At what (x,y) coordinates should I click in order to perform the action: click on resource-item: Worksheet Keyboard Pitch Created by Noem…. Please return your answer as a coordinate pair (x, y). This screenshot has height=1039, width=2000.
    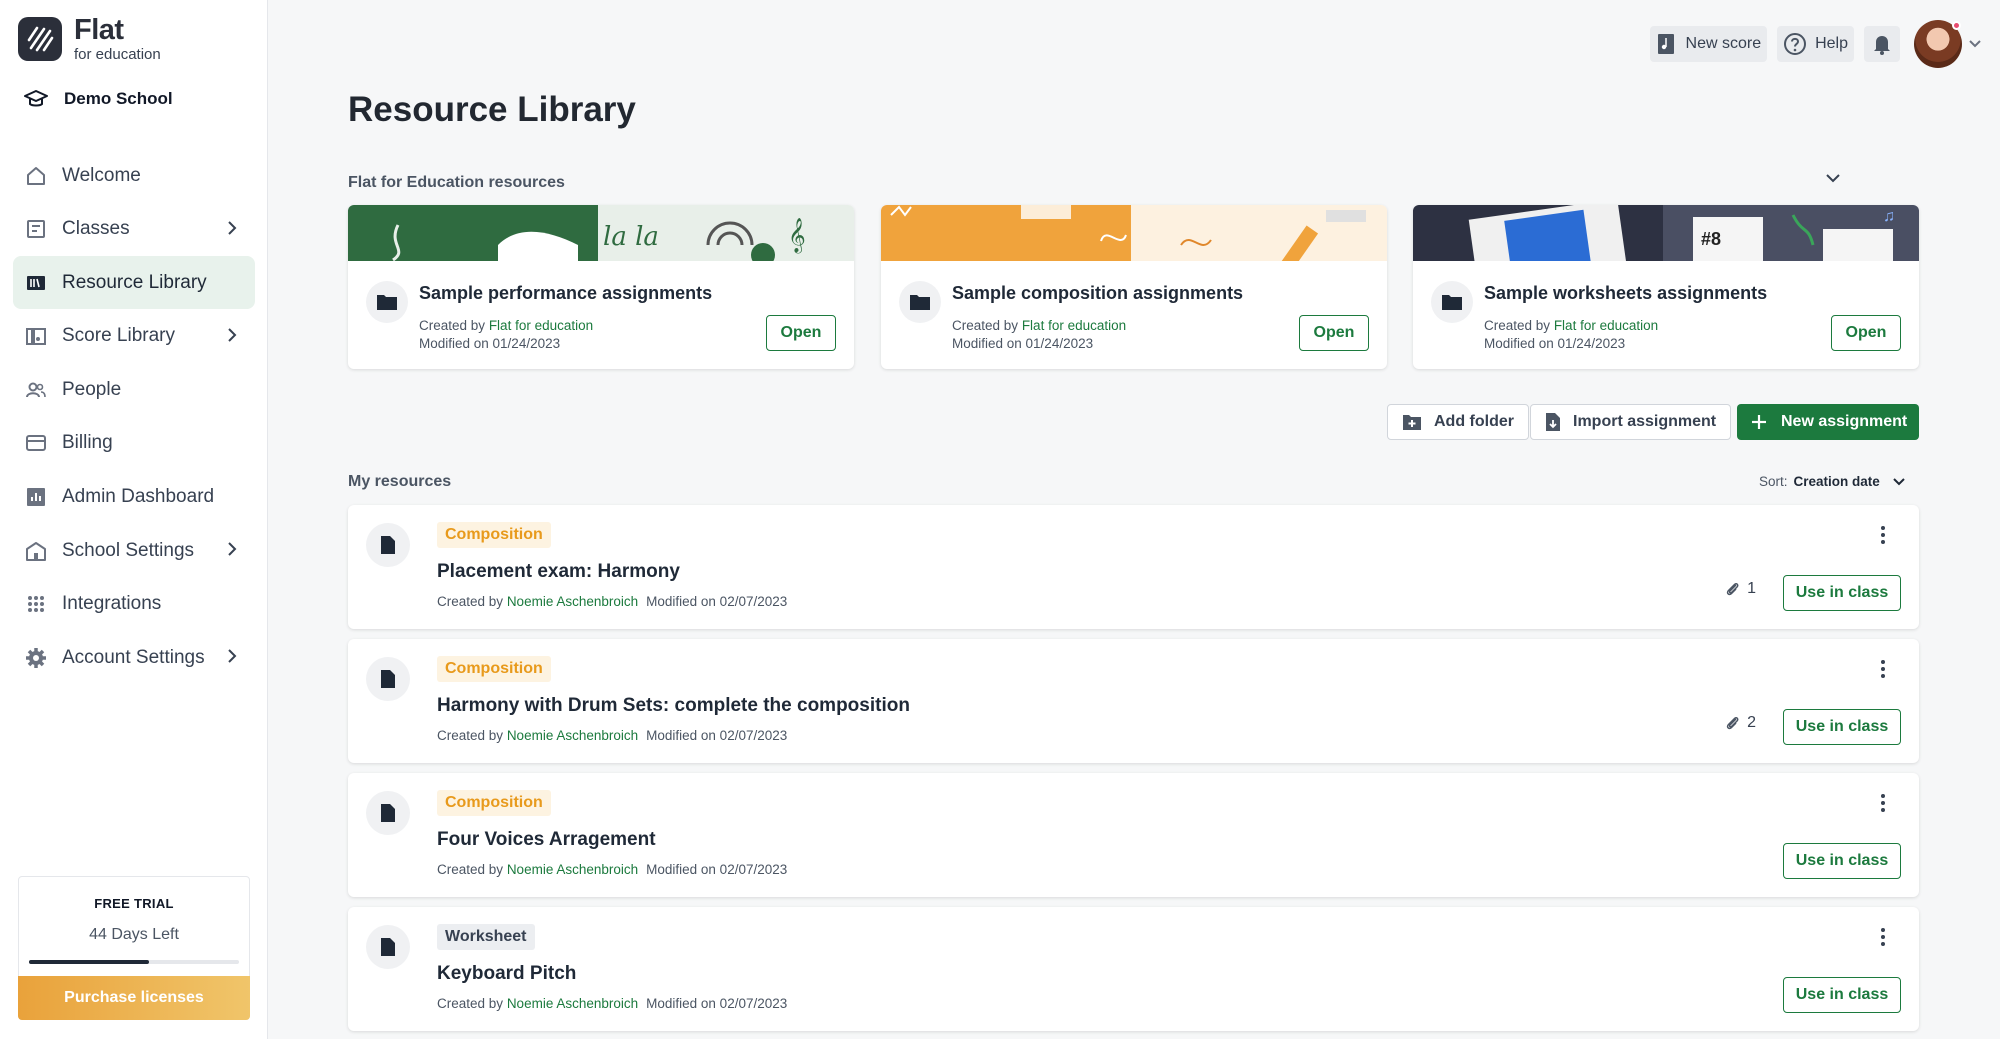
    Looking at the image, I should click on (1133, 969).